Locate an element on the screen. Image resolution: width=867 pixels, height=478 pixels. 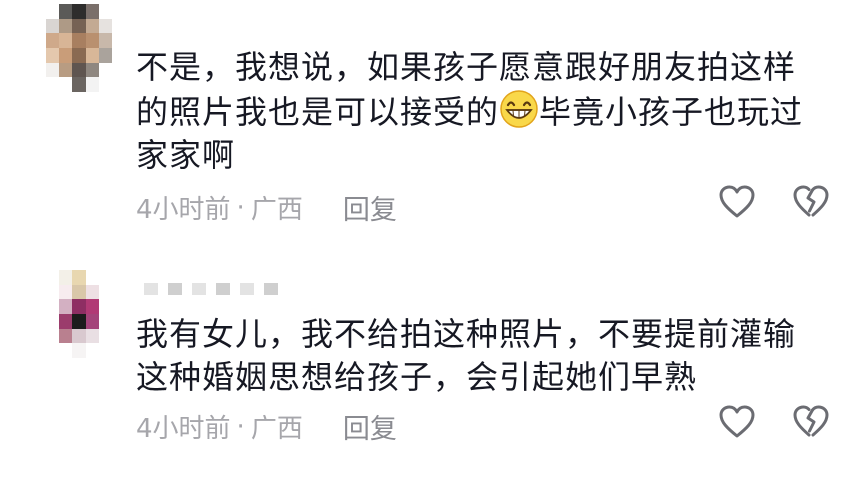
comment-text: 我有女儿，我不给拍这种照片，不要提前灌输 这种婚姻思想给孩子，会引起她们早熟 is located at coordinates (466, 355).